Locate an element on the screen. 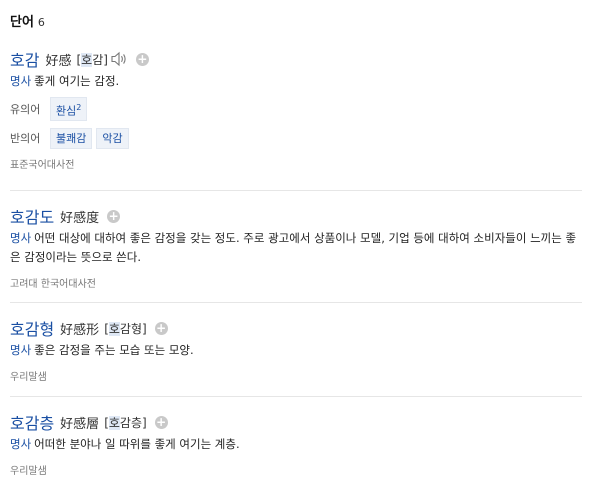  hanja: 好感層 is located at coordinates (80, 424).